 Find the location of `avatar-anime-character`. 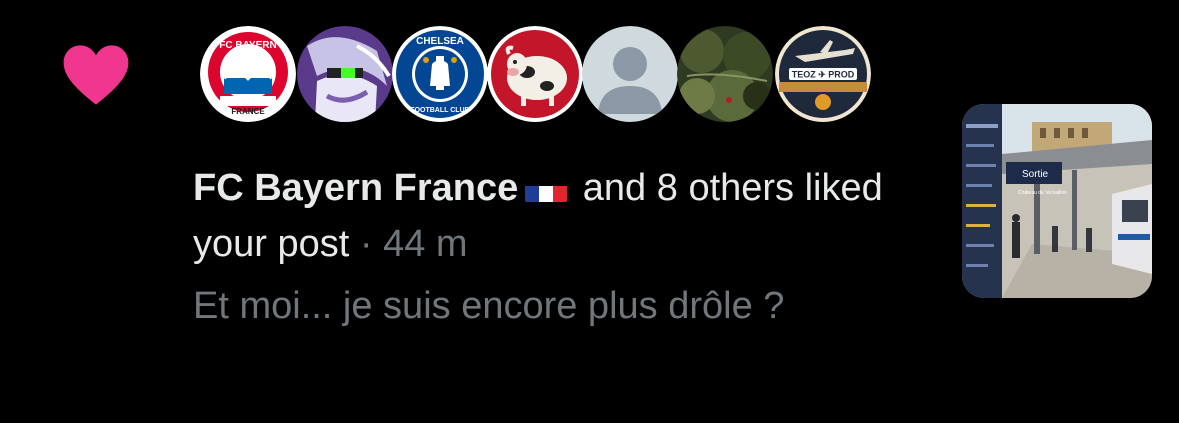

avatar-anime-character is located at coordinates (345, 74).